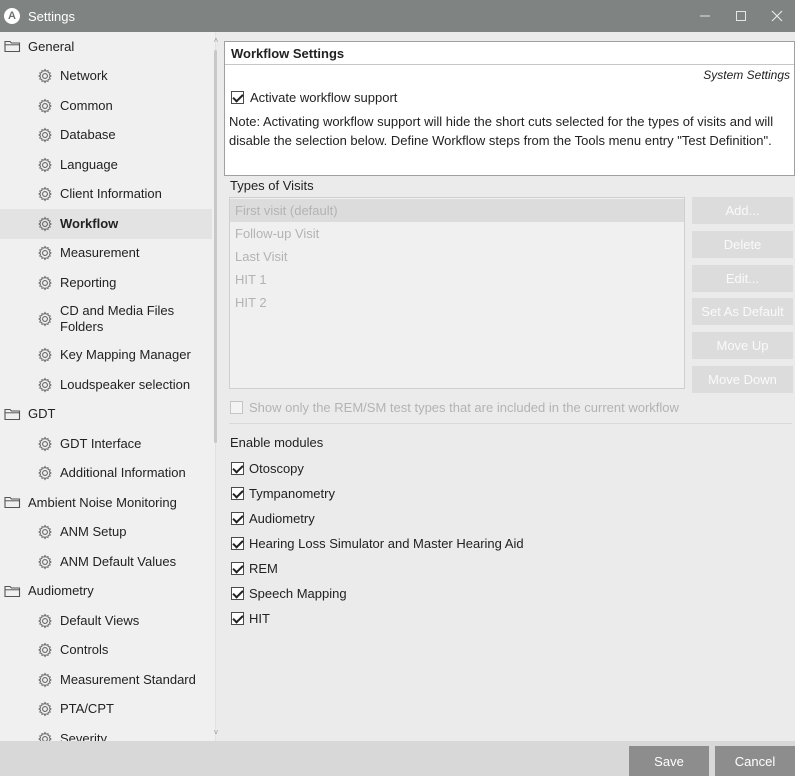 This screenshot has height=776, width=795. I want to click on sidebar-item-label: PTA/CPT, so click(87, 709).